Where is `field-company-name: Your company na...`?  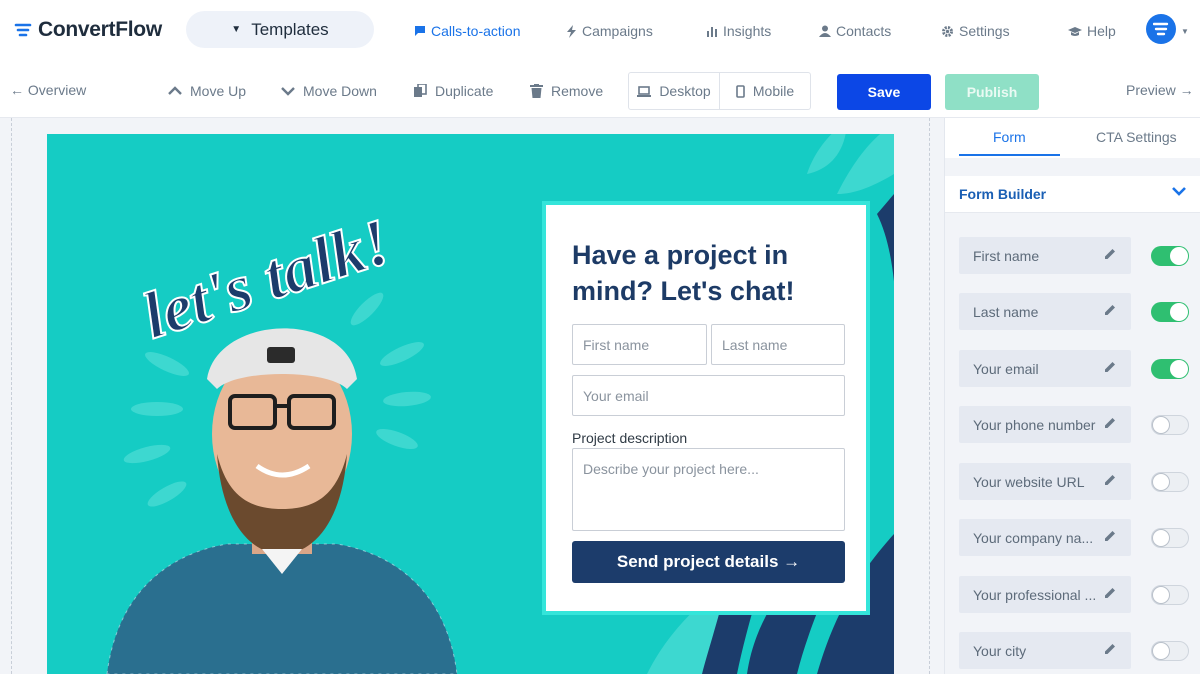
field-company-name: Your company na... is located at coordinates (1045, 537).